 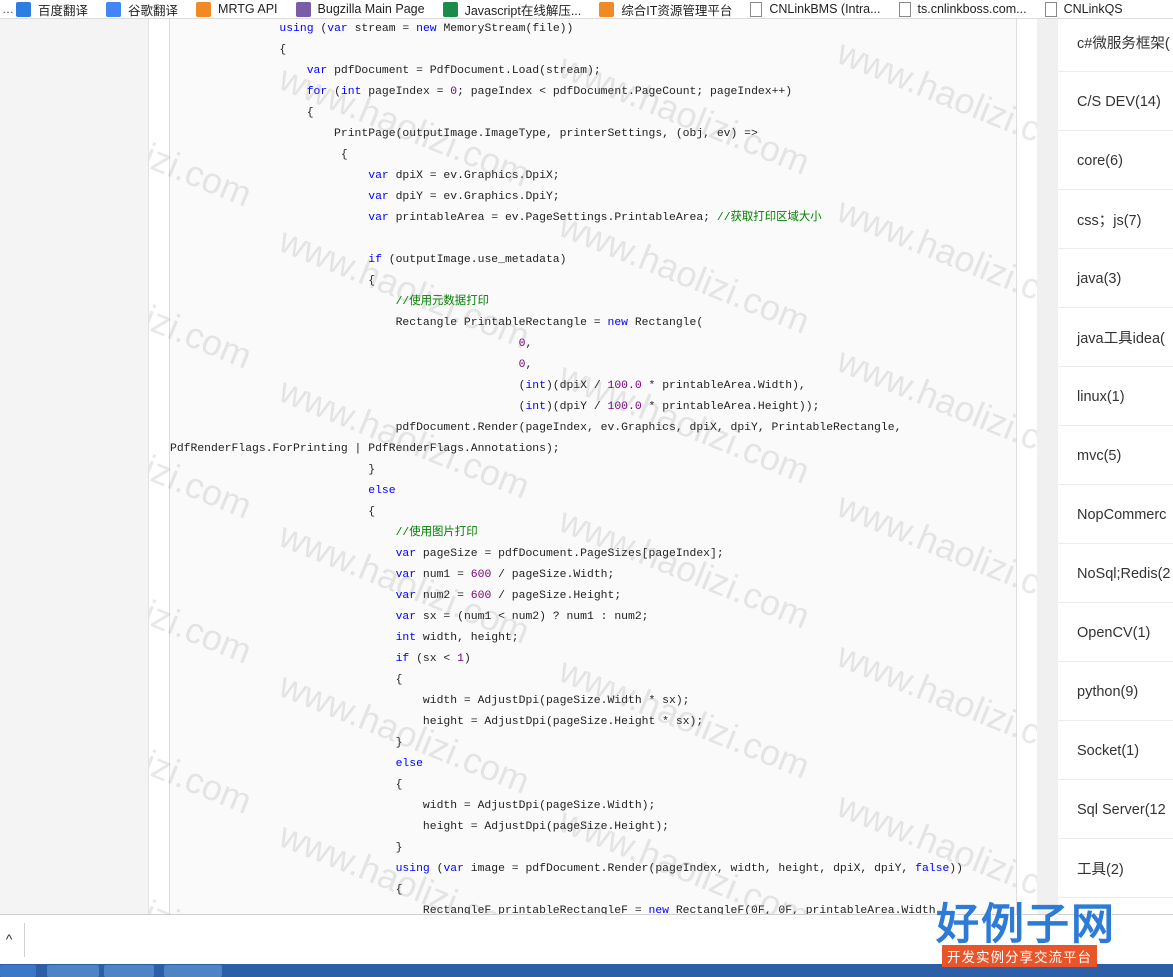 I want to click on bookmark-item: 百度翻译, so click(x=61, y=9).